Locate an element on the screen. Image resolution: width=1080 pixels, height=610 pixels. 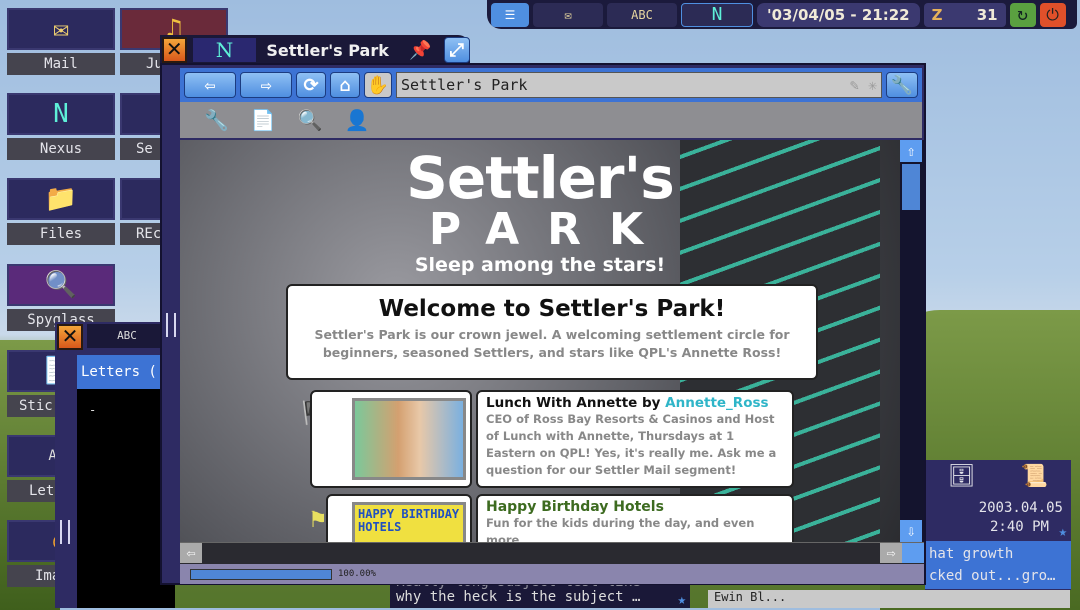
z-icon: Z is located at coordinates (937, 14).